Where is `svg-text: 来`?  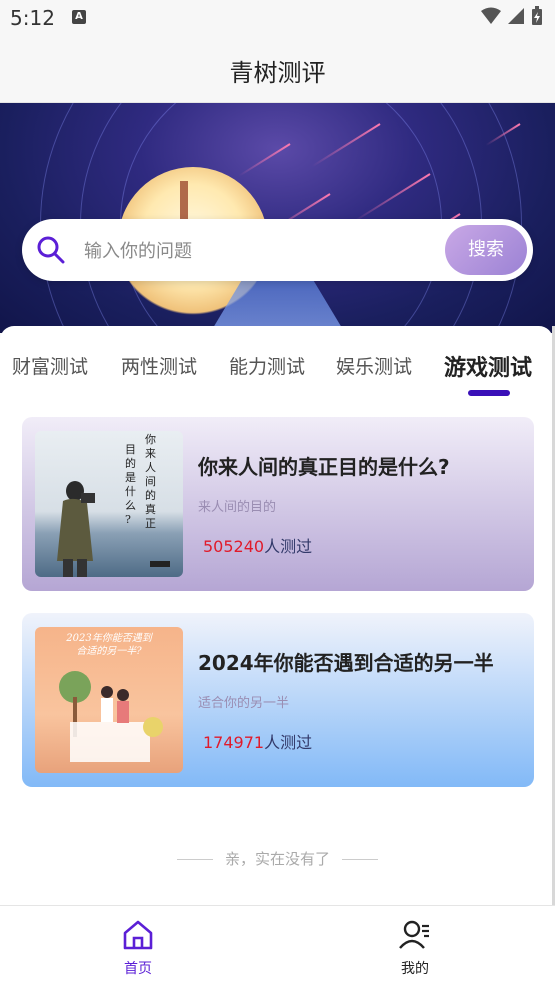 svg-text: 来 is located at coordinates (150, 453).